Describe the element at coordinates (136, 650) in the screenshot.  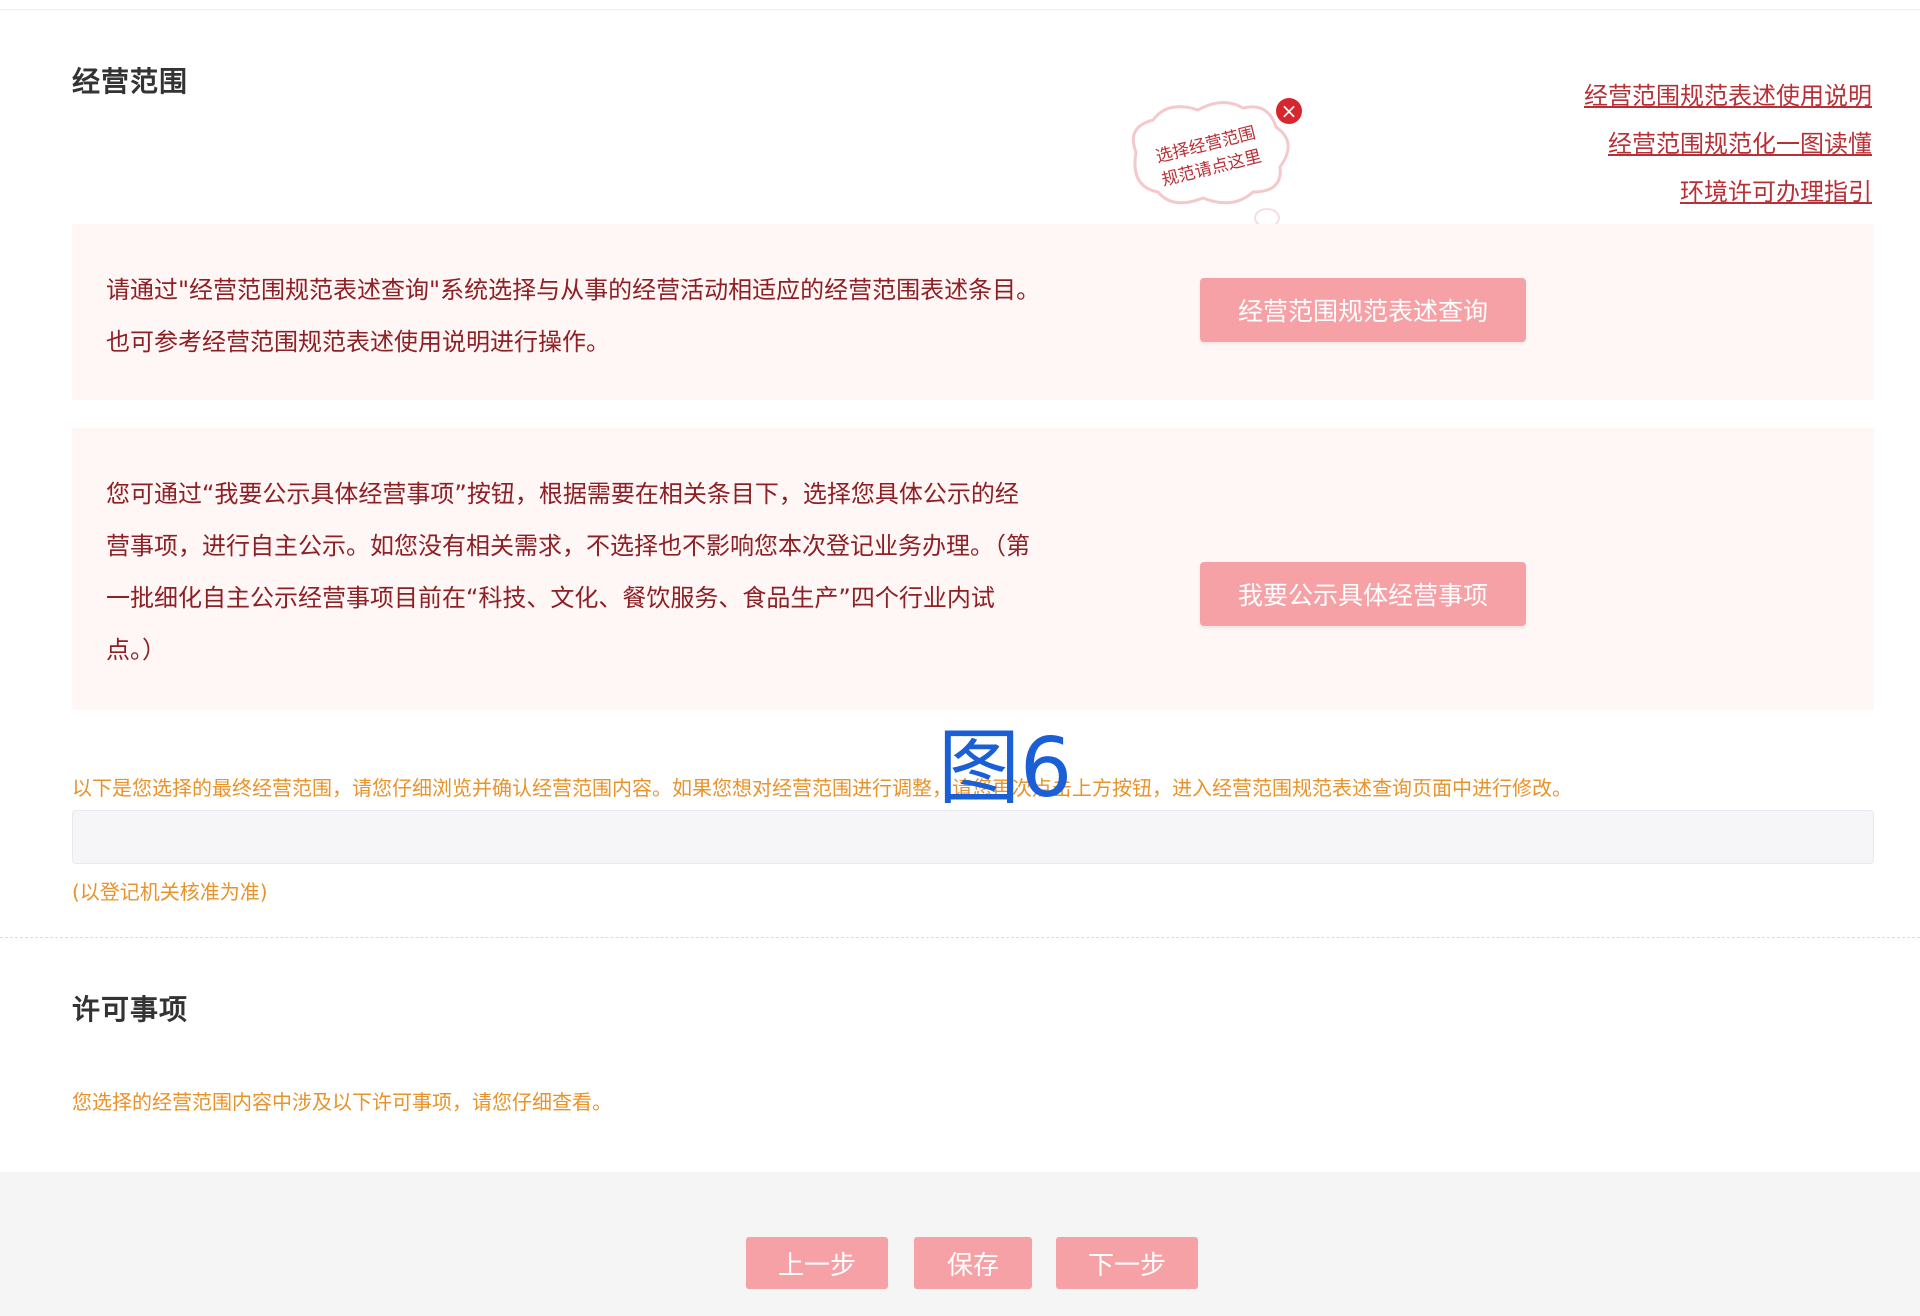
I see `panel2-line4: 点。）` at that location.